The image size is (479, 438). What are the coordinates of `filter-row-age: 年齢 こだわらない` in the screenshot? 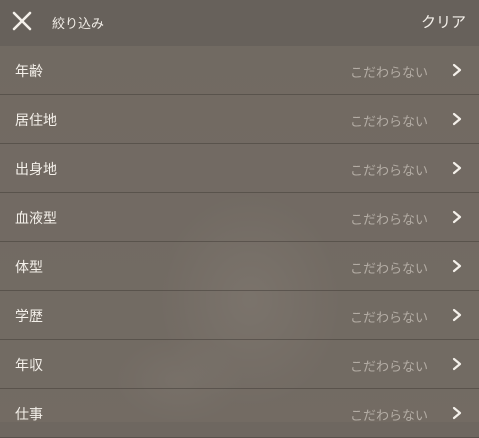 It's located at (239, 70).